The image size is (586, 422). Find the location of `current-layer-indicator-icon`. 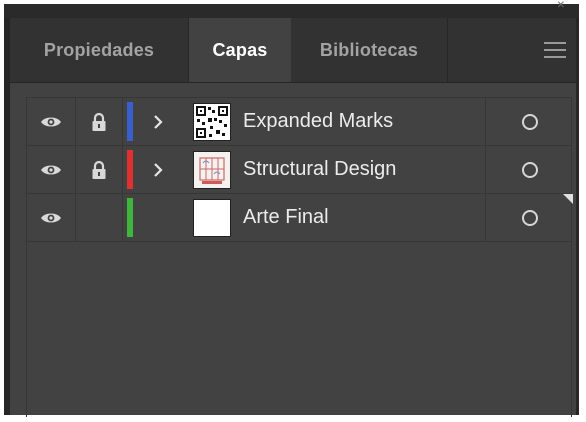

current-layer-indicator-icon is located at coordinates (568, 199).